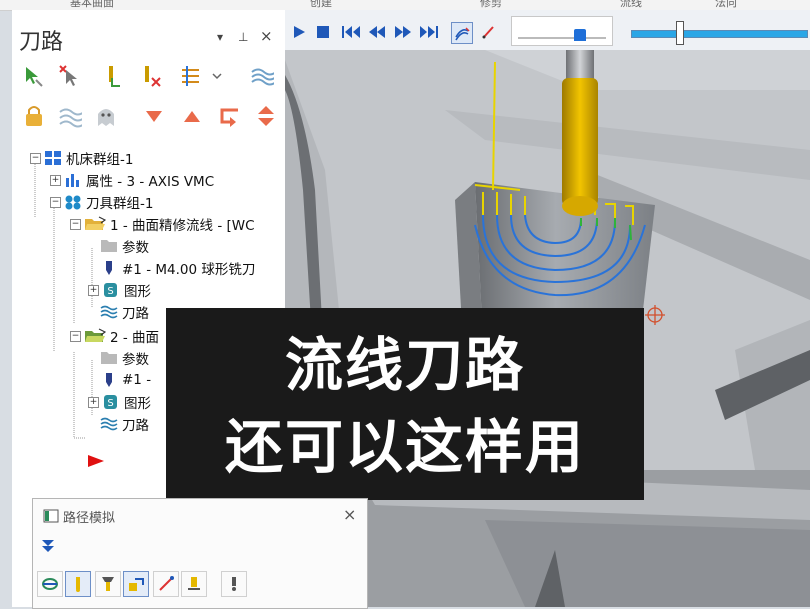 This screenshot has width=810, height=609. I want to click on machine-group-icon, so click(53, 158).